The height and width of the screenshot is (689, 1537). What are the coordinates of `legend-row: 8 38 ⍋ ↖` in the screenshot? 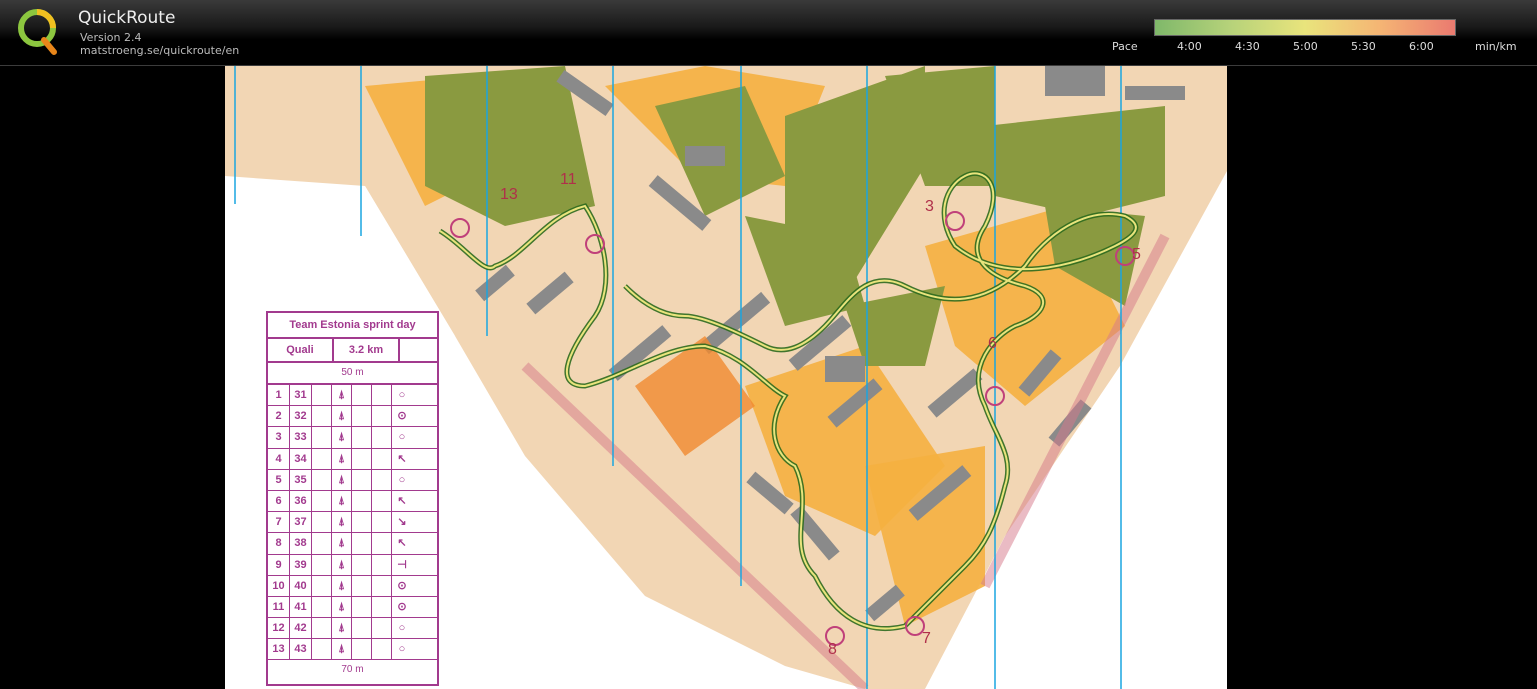 It's located at (352, 544).